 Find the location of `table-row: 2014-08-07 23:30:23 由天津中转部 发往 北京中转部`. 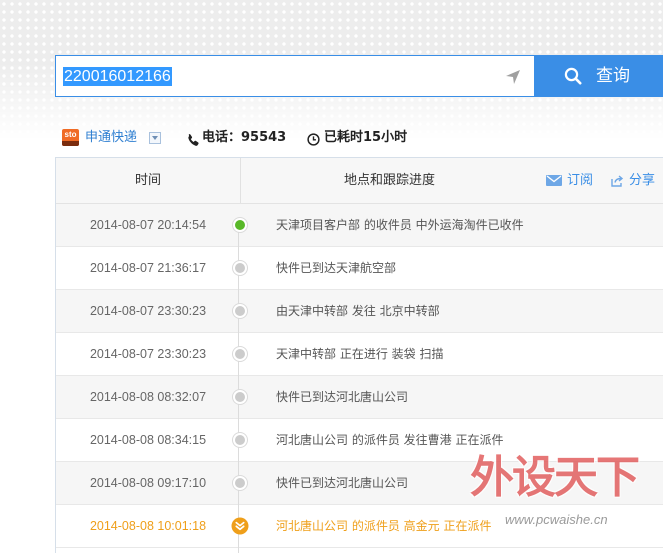

table-row: 2014-08-07 23:30:23 由天津中转部 发往 北京中转部 is located at coordinates (359, 311).